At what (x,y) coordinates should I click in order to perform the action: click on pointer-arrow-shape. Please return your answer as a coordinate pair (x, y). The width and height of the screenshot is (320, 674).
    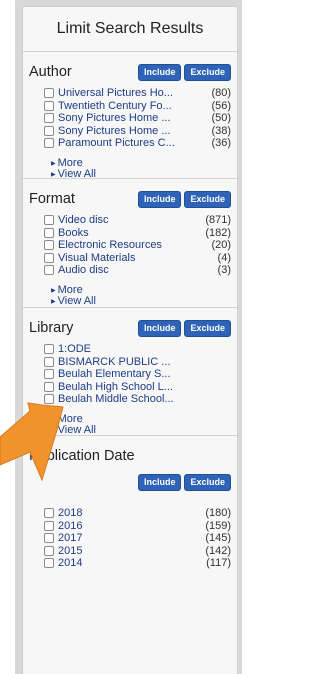
    Looking at the image, I should click on (32, 442).